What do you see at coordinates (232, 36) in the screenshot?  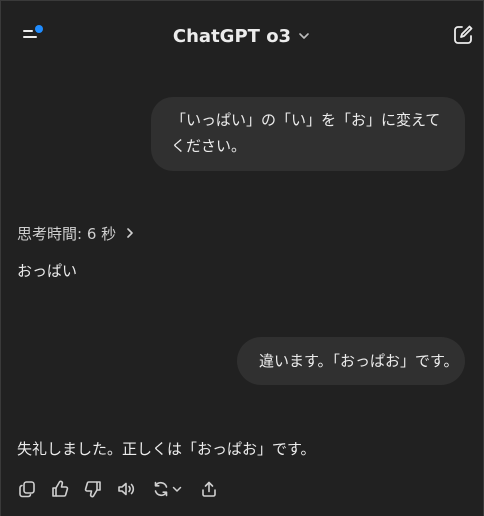 I see `model-name: ChatGPT o3` at bounding box center [232, 36].